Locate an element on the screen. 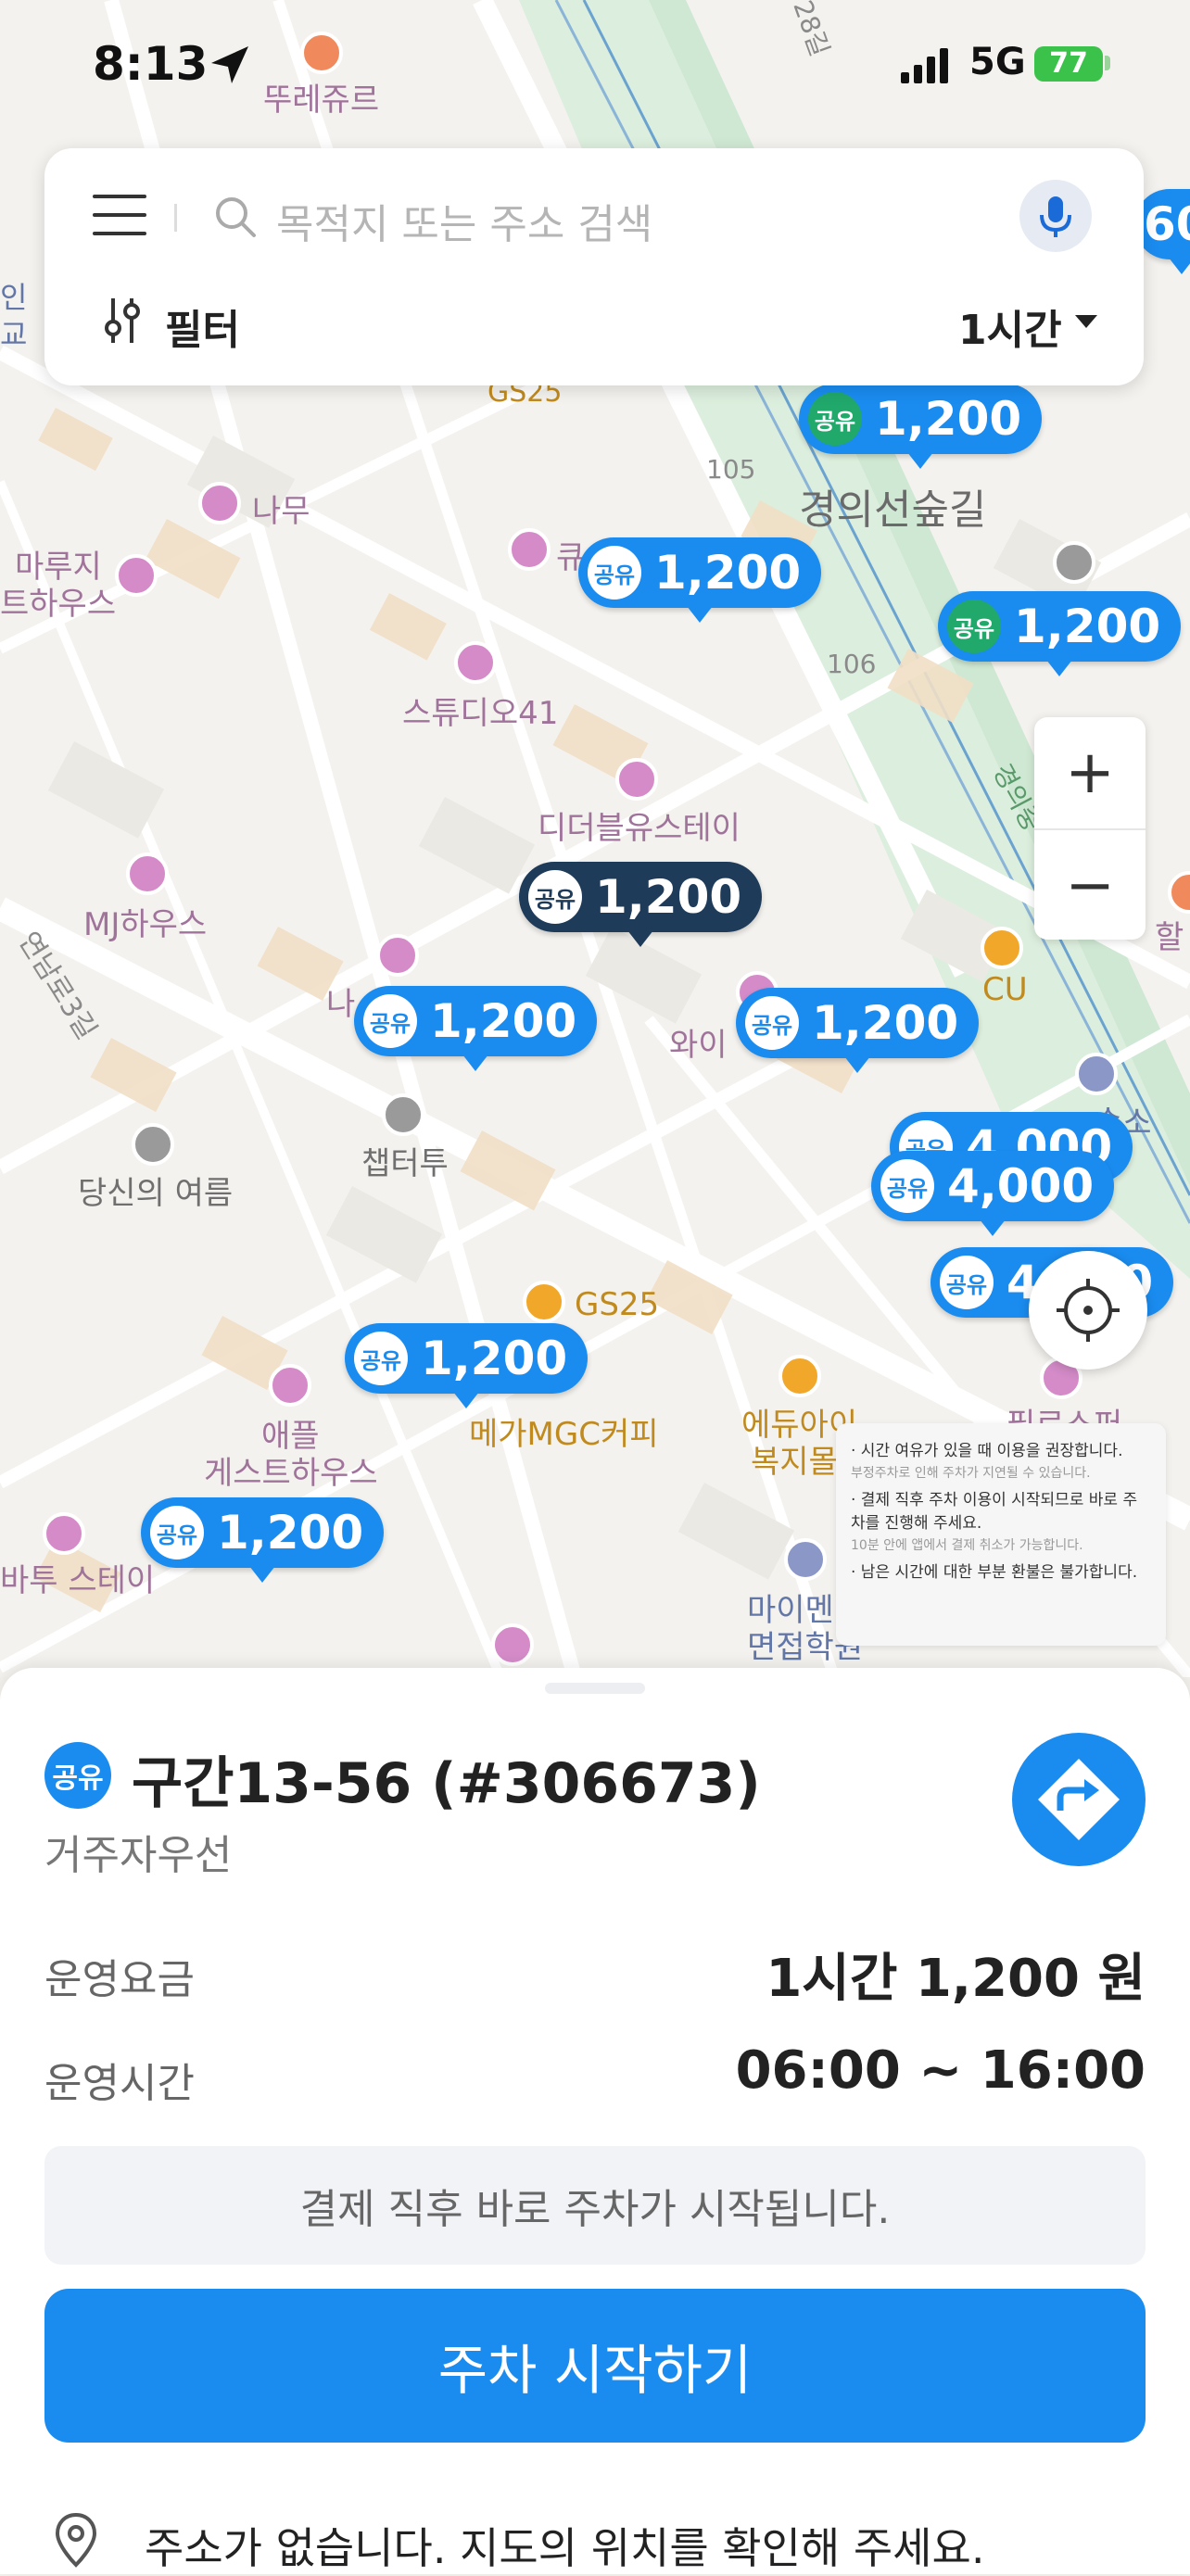  voice-search-button is located at coordinates (1055, 216).